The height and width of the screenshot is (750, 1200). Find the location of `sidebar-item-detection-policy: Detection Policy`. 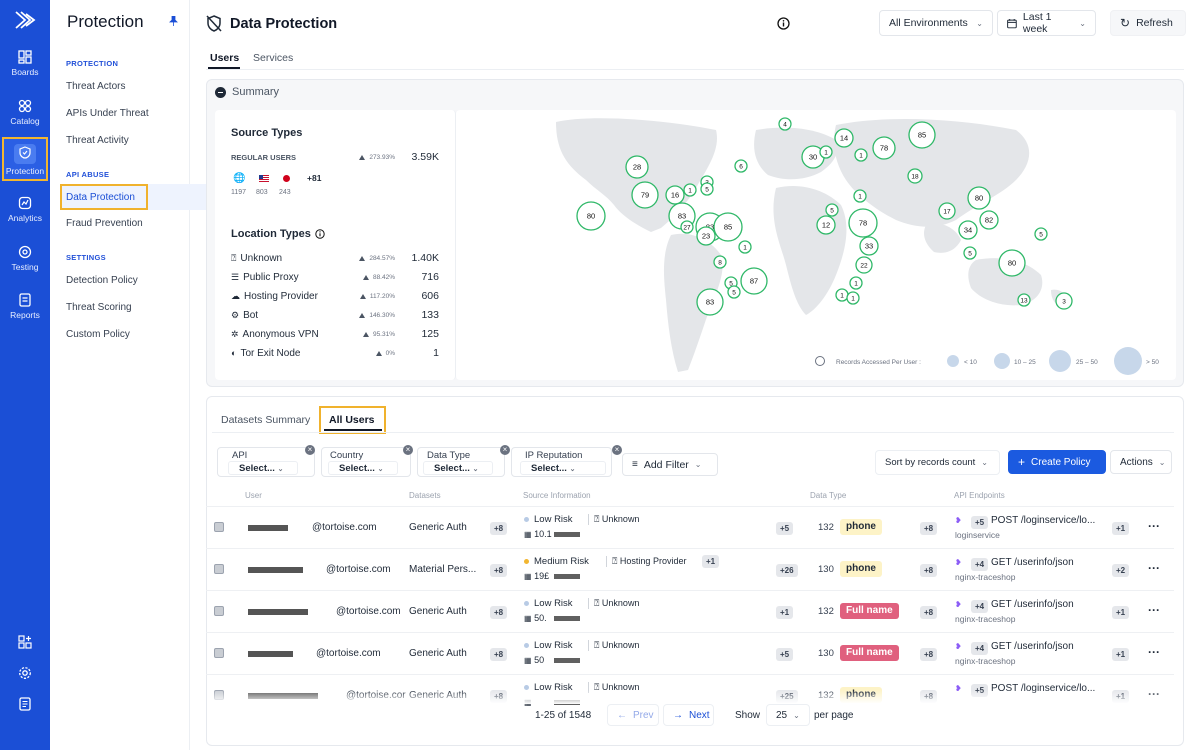

sidebar-item-detection-policy: Detection Policy is located at coordinates (102, 280).